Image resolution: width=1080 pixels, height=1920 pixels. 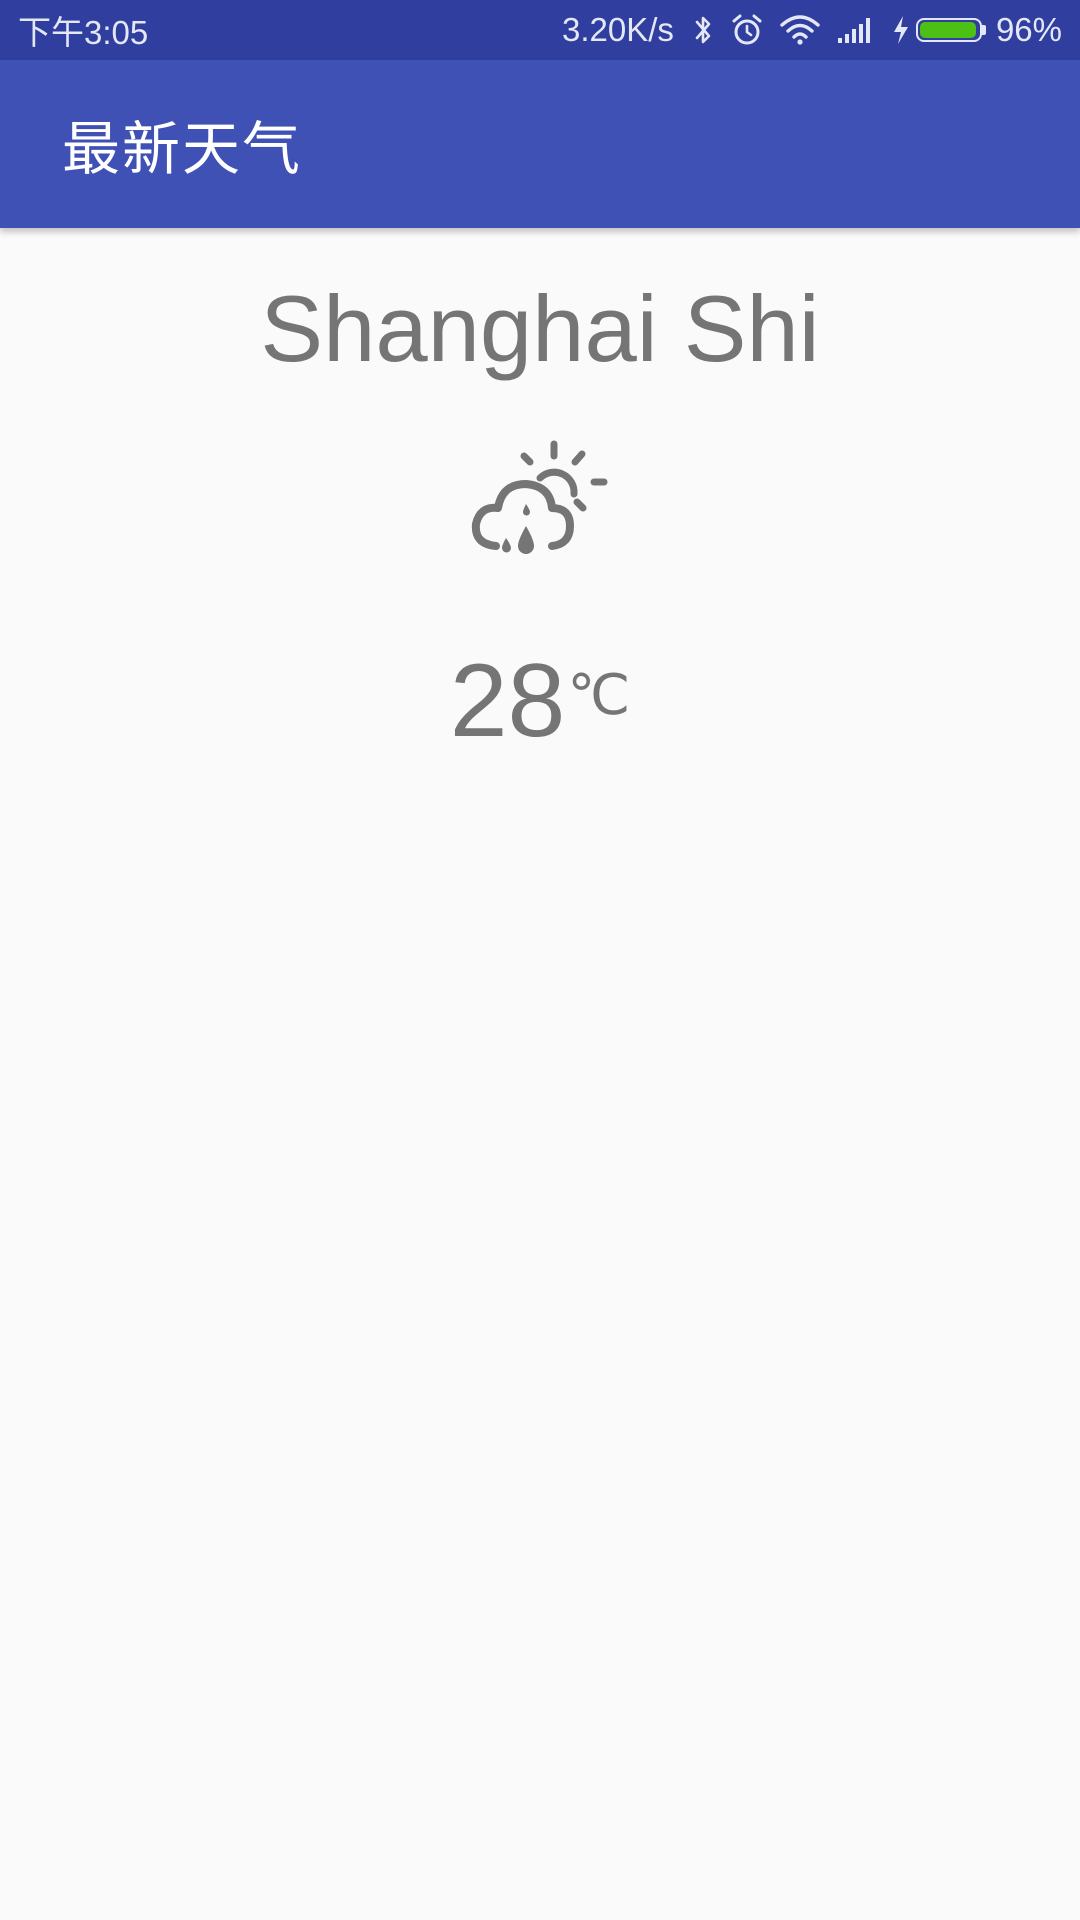 I want to click on alarm-icon, so click(x=747, y=30).